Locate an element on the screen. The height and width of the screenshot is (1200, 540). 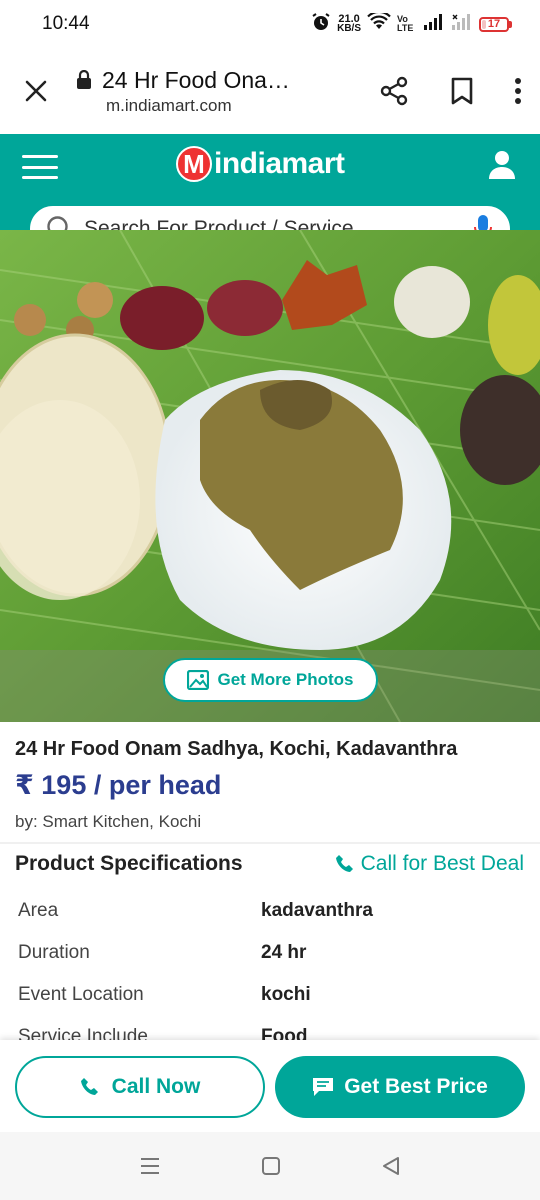
browser-toolbar: 24 Hr Food Ona… m.indiamart.com is located at coordinates (270, 91).